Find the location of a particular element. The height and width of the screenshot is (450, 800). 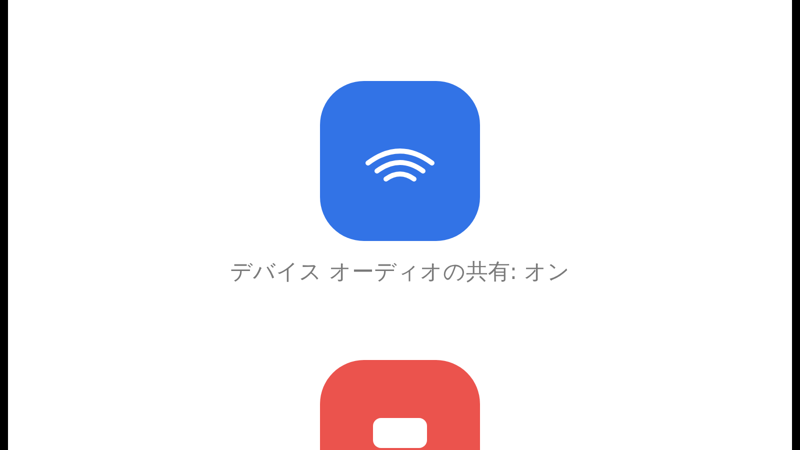

tile-button is located at coordinates (400, 161).